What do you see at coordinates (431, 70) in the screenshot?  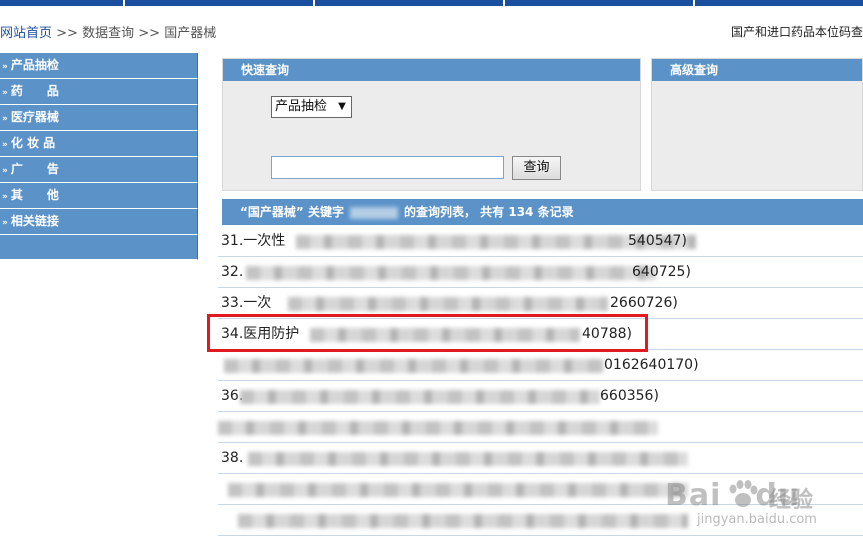 I see `quick-search-title: 快速查询` at bounding box center [431, 70].